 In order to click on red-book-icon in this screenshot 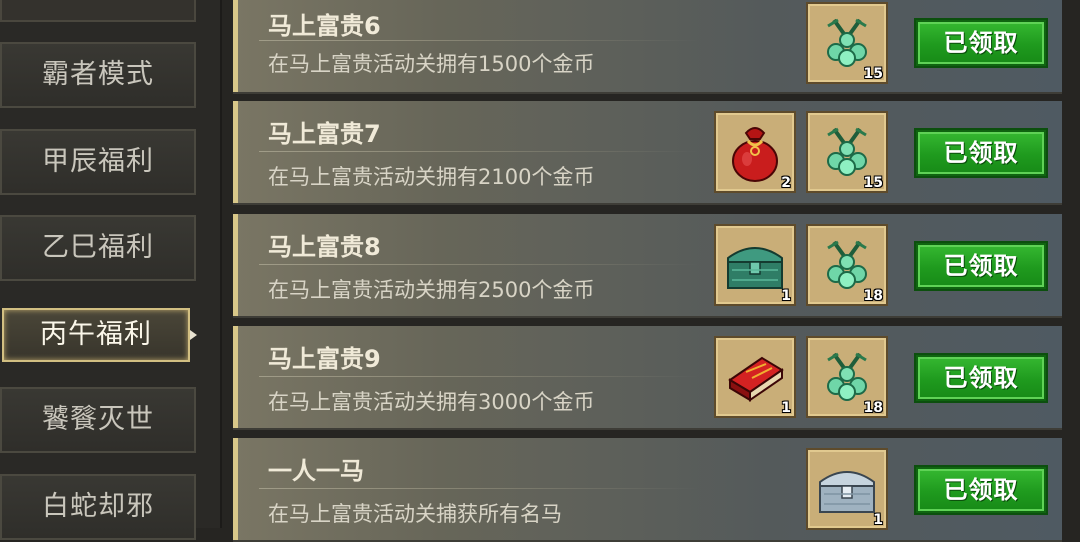, I will do `click(756, 379)`.